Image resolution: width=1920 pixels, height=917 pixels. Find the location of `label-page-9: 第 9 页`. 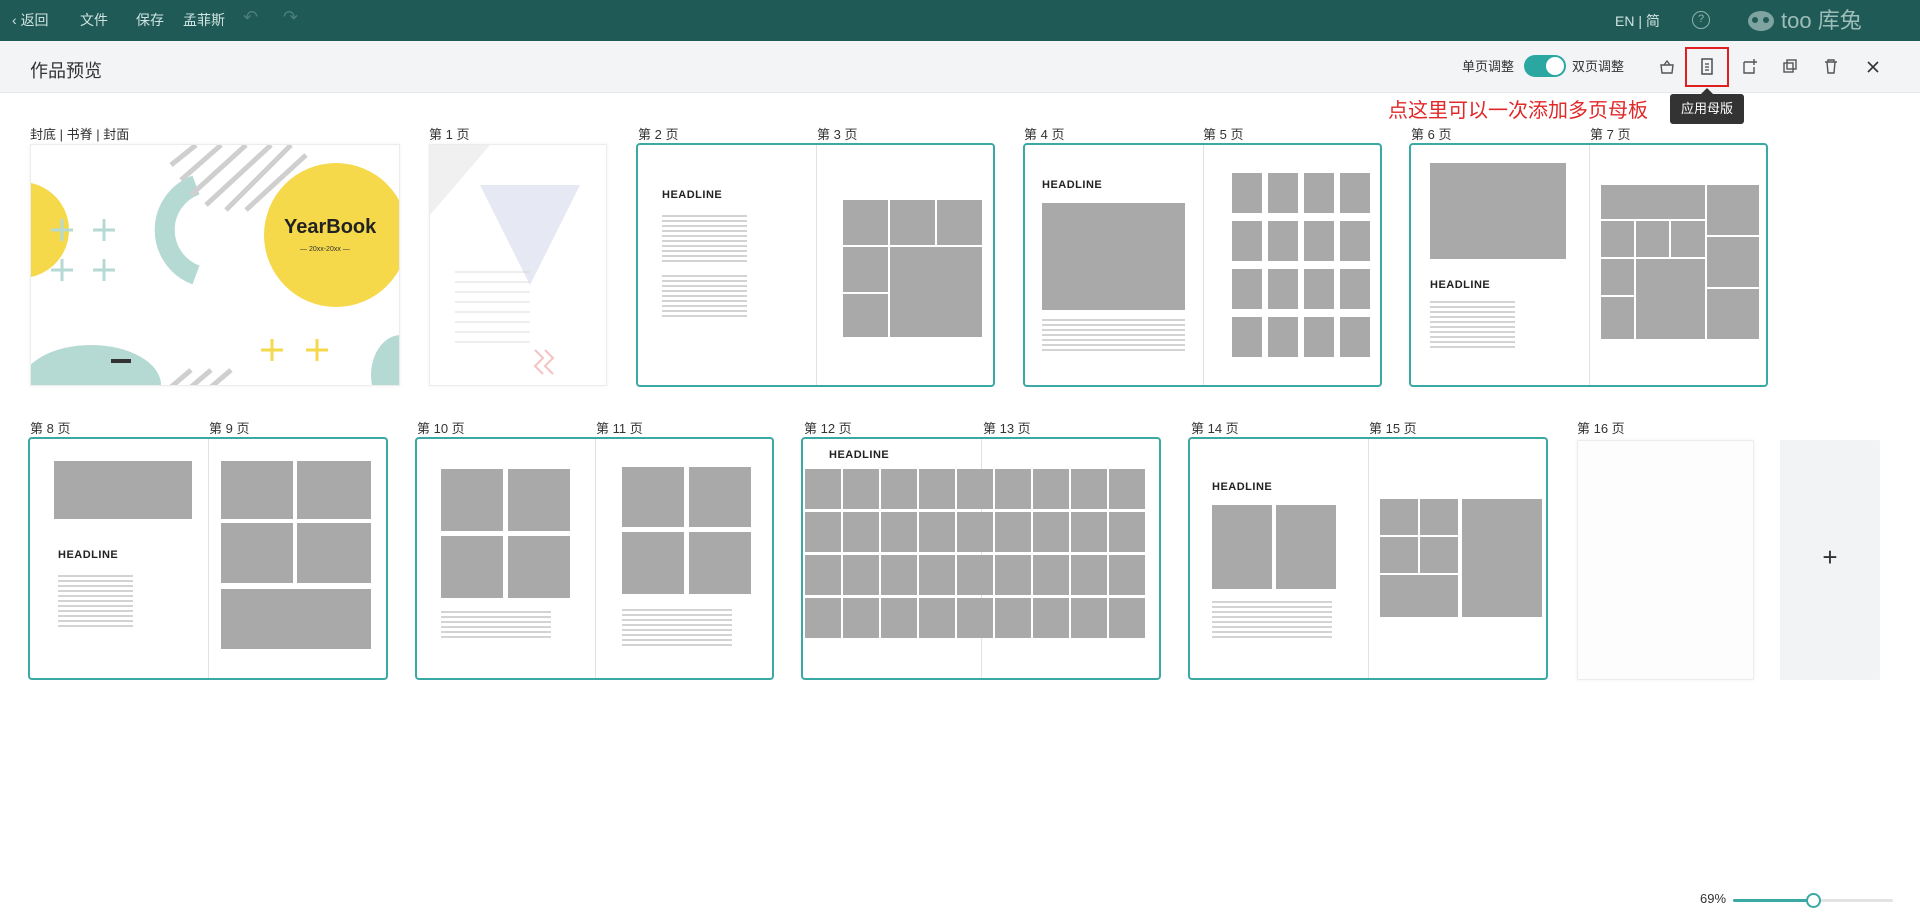

label-page-9: 第 9 页 is located at coordinates (229, 428).